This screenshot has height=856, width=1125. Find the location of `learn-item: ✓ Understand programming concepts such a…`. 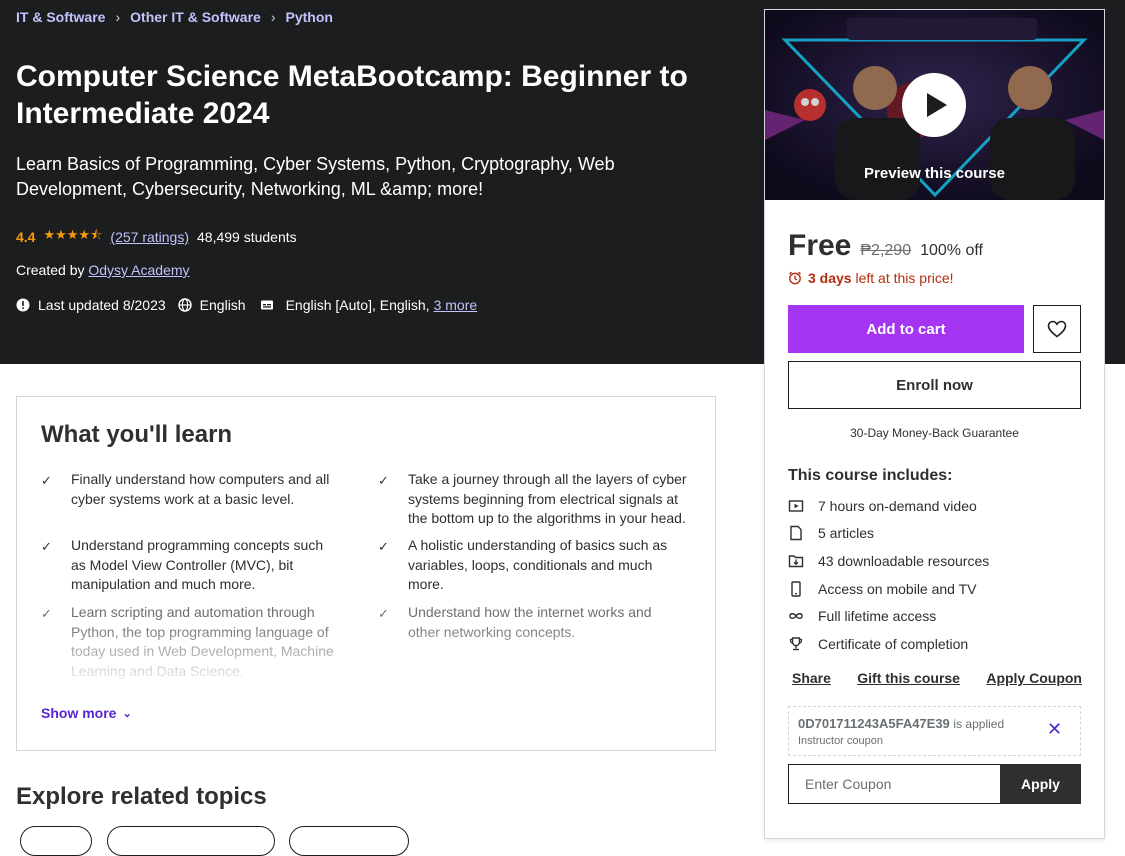

learn-item: ✓ Understand programming concepts such a… is located at coordinates (191, 565).